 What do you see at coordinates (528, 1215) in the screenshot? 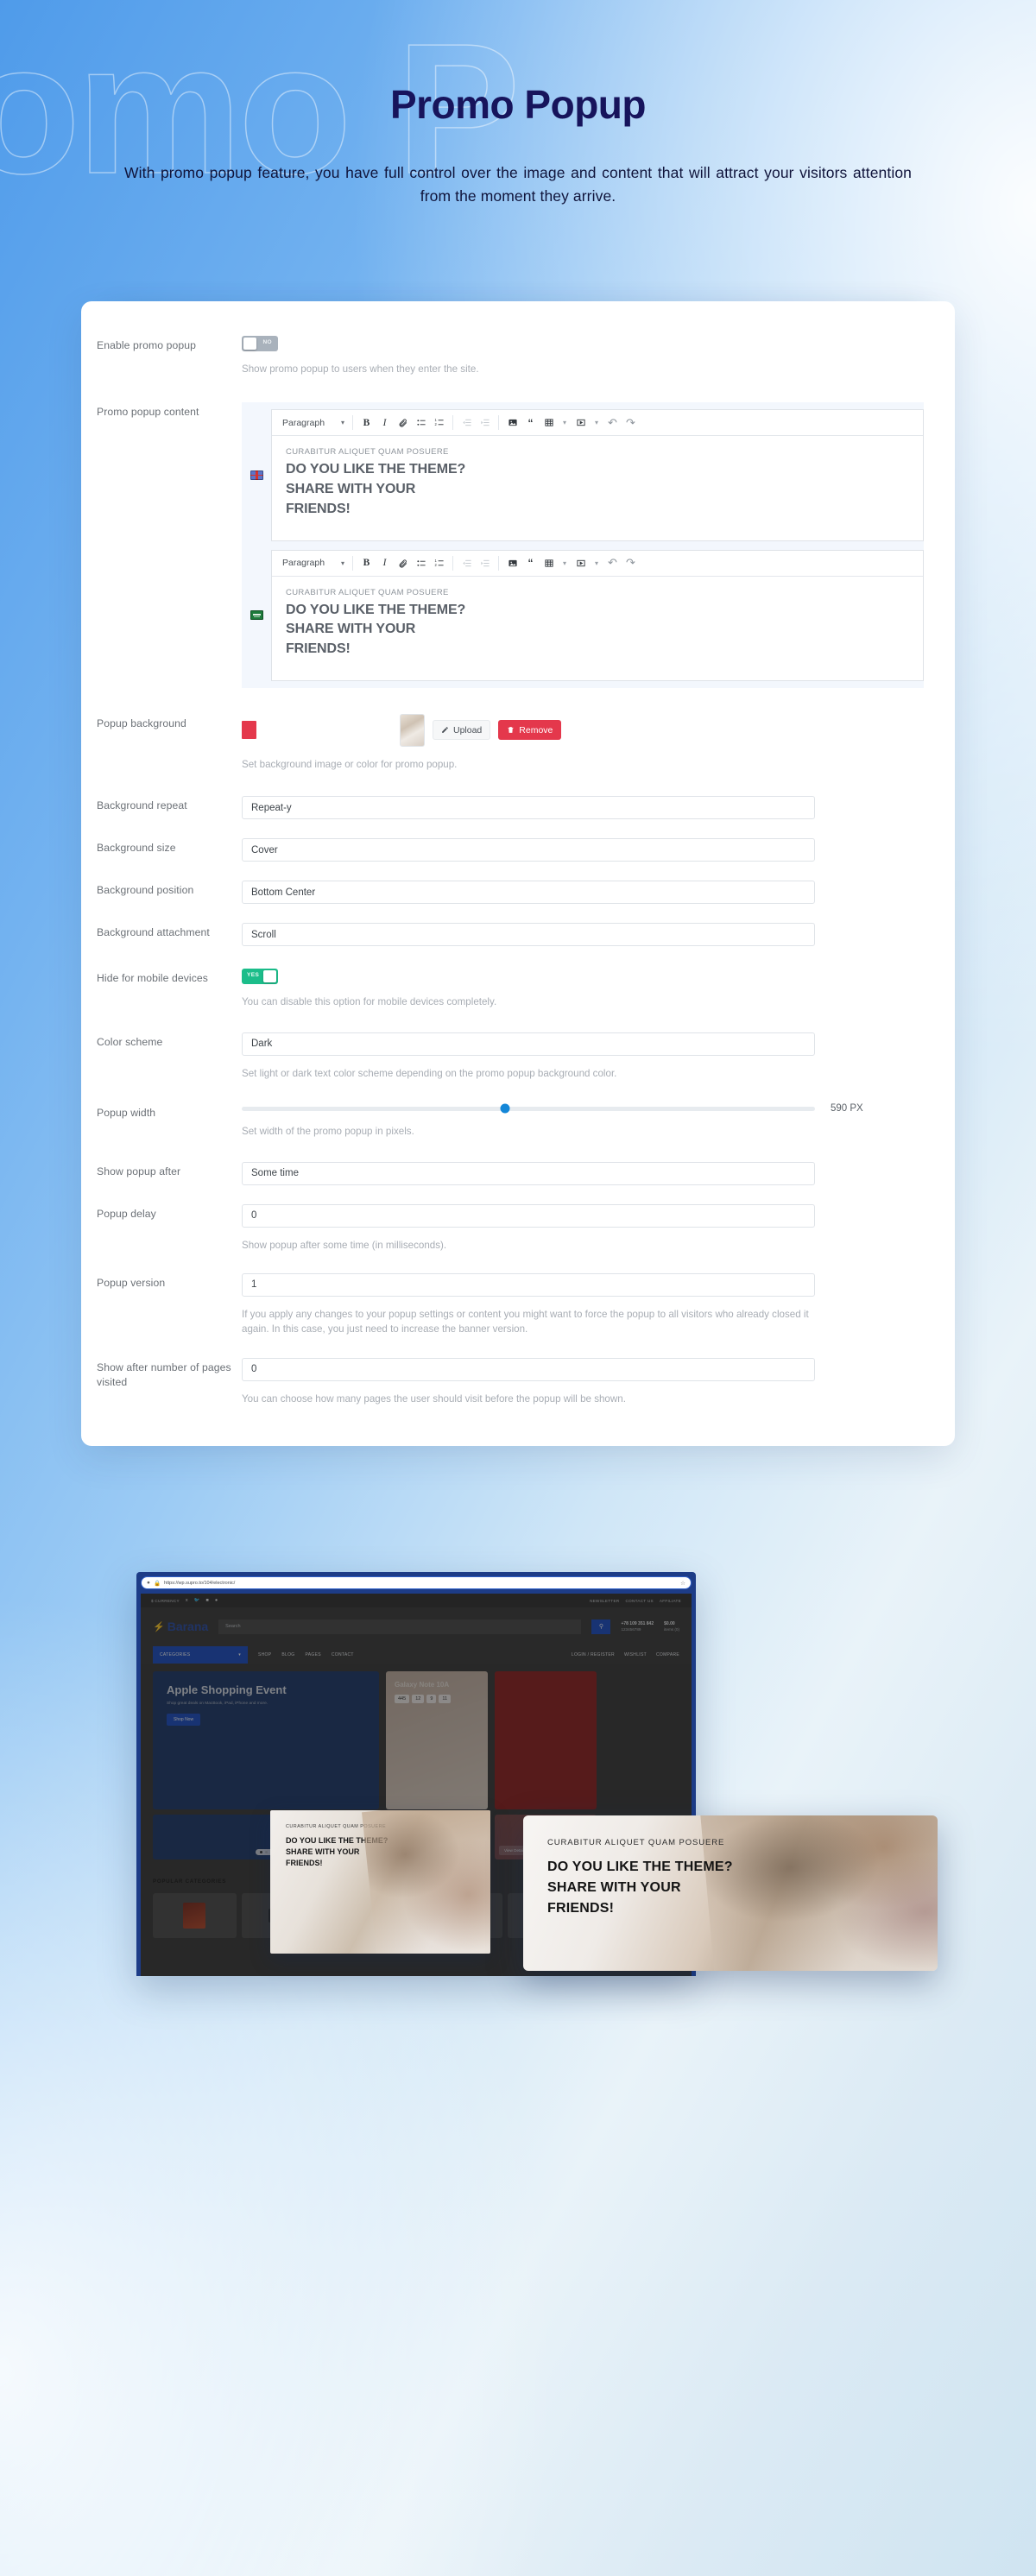
I see `popup-delay-input: 0` at bounding box center [528, 1215].